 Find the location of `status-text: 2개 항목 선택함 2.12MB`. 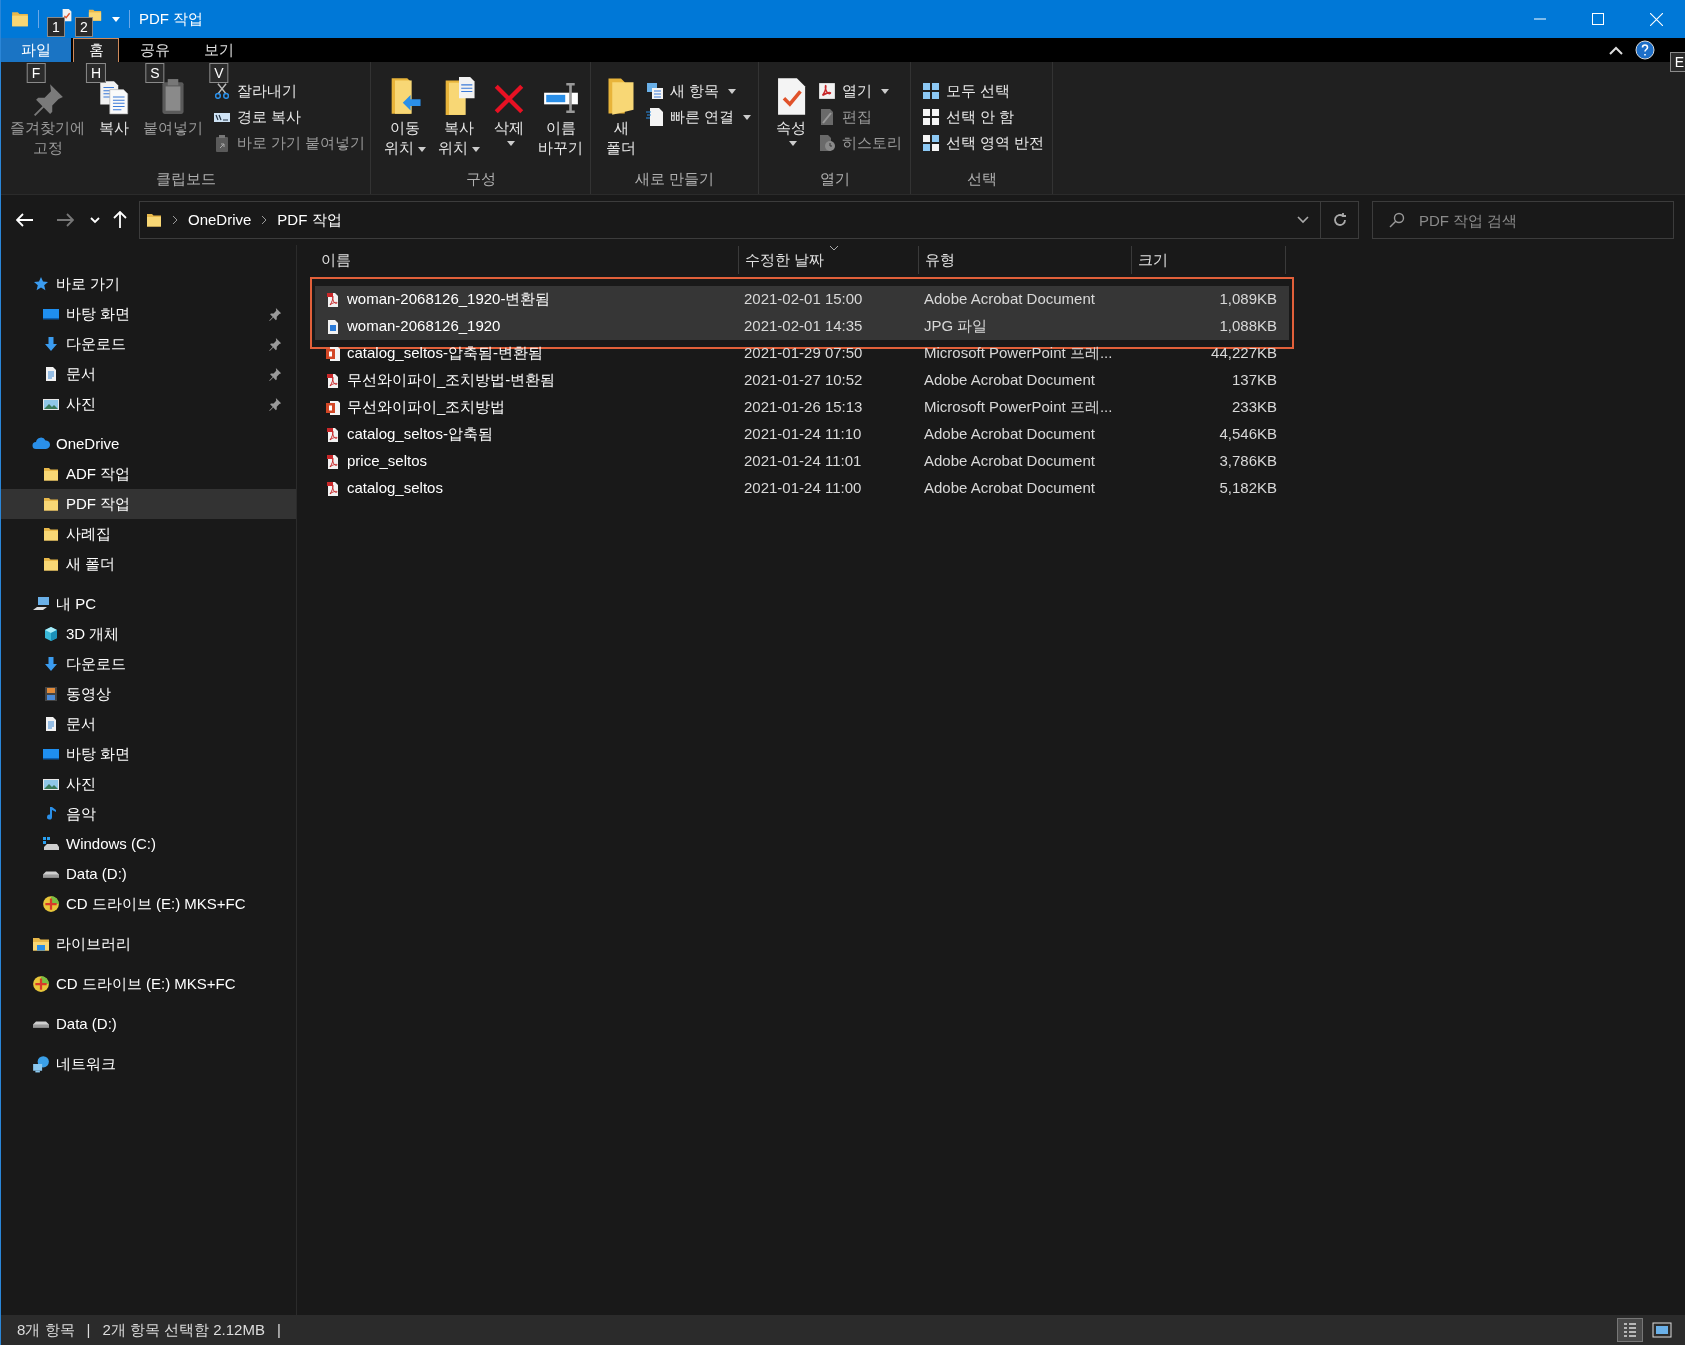

status-text: 2개 항목 선택함 2.12MB is located at coordinates (183, 1329).